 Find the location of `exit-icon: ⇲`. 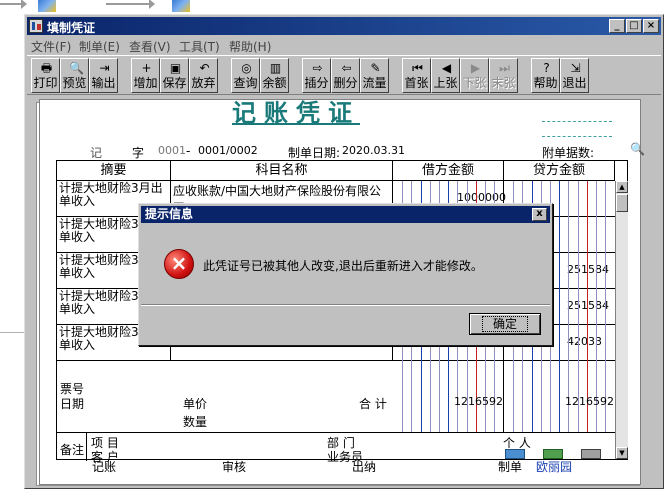

exit-icon: ⇲ is located at coordinates (575, 68).